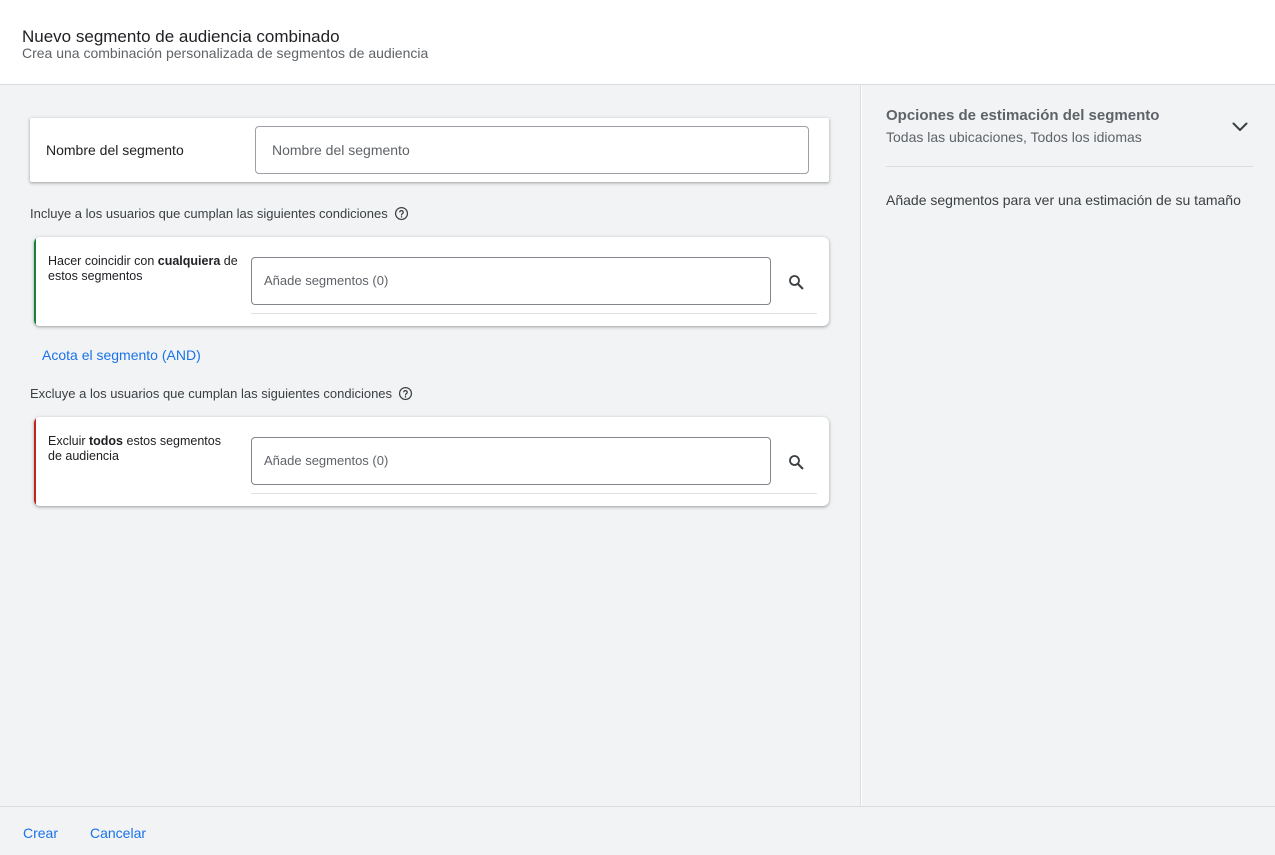 This screenshot has height=855, width=1275. What do you see at coordinates (35, 461) in the screenshot?
I see `exclude-stripe` at bounding box center [35, 461].